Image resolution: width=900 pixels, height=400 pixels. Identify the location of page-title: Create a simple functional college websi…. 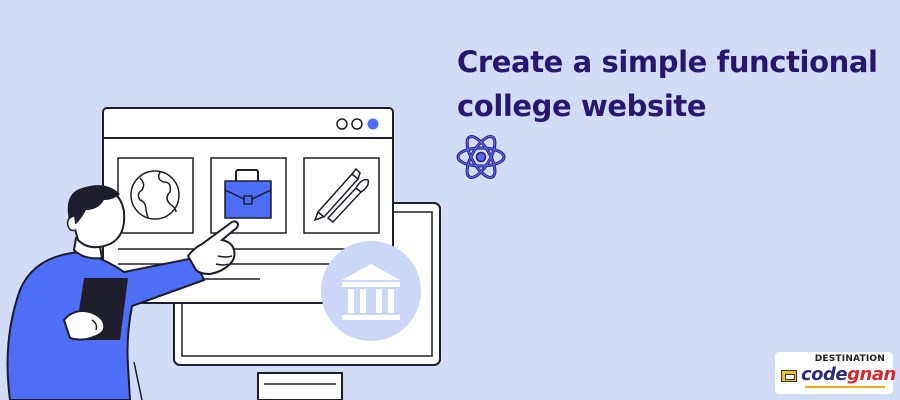
(672, 84).